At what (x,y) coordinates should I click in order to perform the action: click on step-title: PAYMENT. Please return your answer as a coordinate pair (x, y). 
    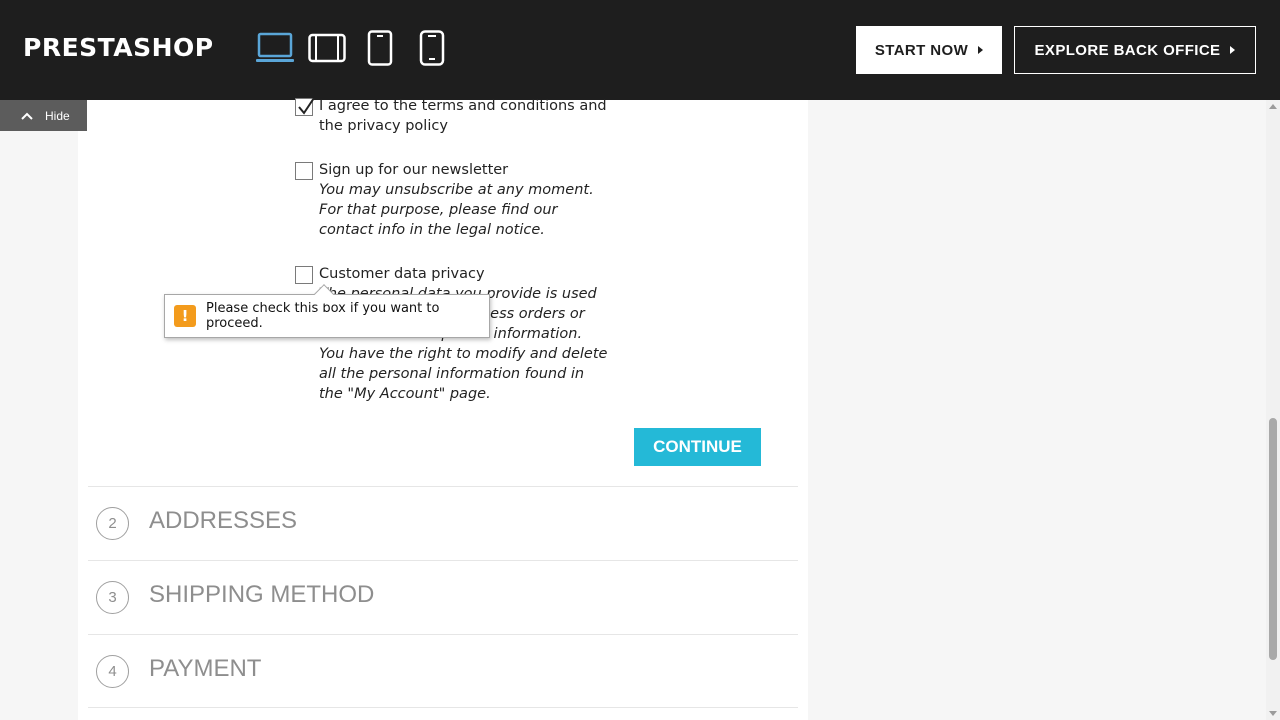
    Looking at the image, I should click on (205, 668).